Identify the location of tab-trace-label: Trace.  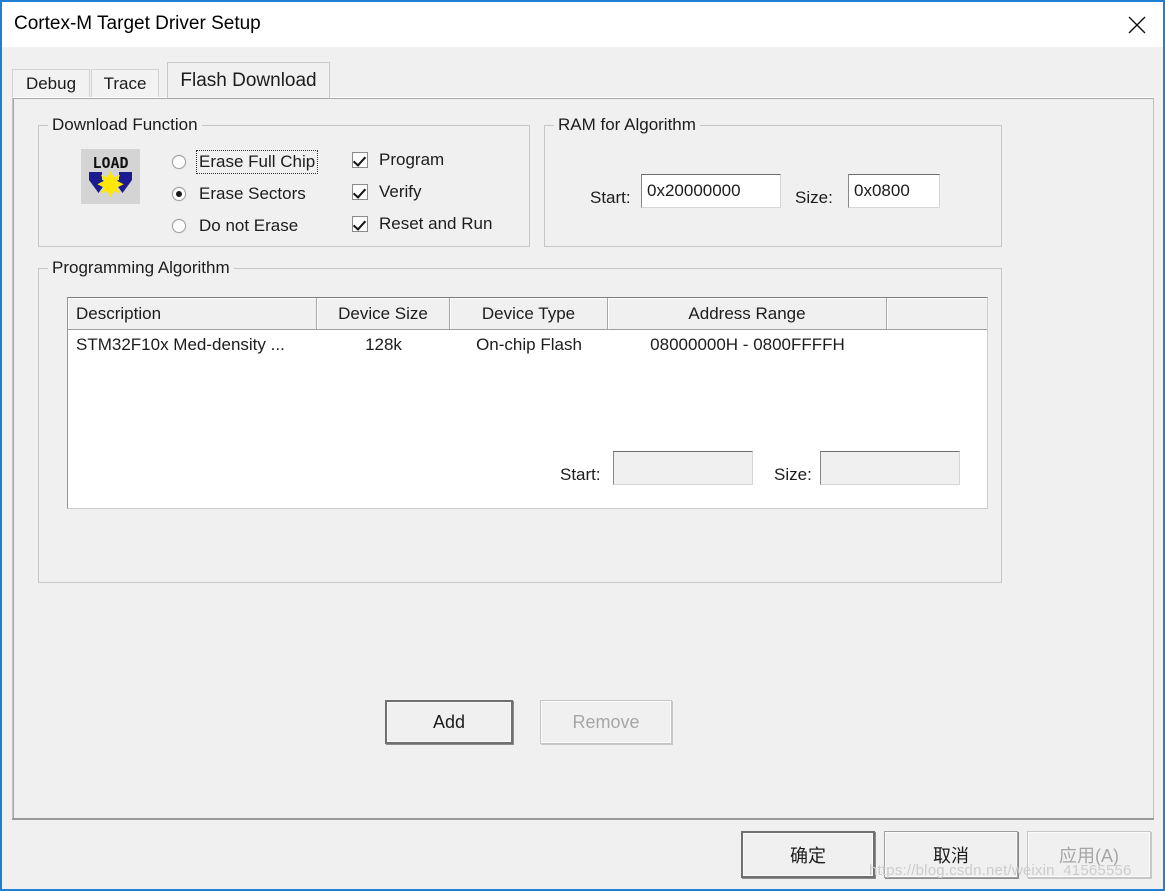
(125, 83).